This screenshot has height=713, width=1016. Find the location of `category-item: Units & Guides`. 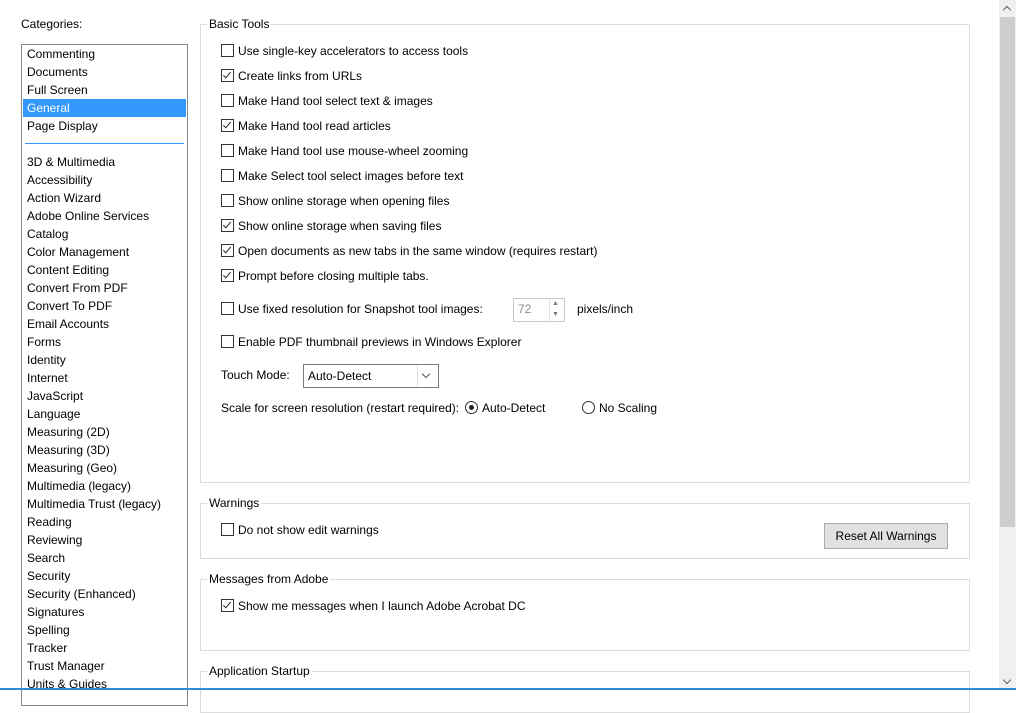

category-item: Units & Guides is located at coordinates (104, 684).